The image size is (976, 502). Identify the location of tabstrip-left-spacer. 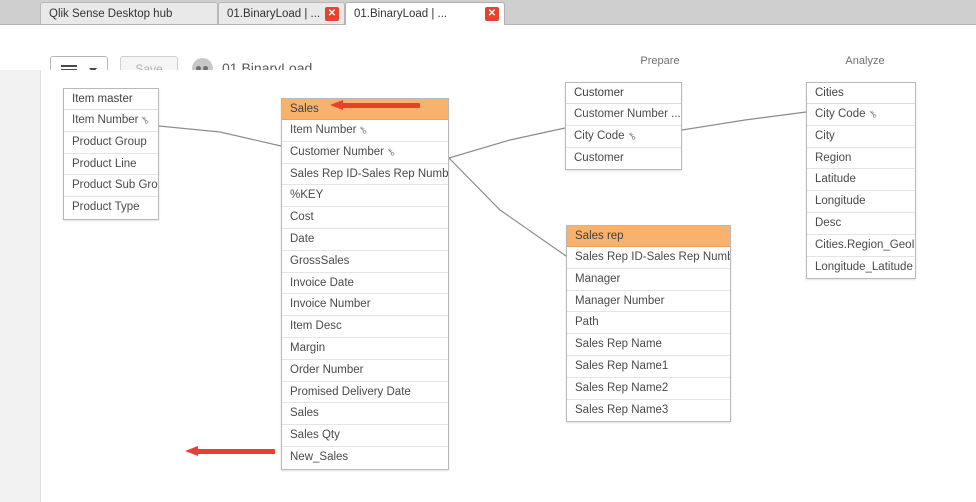
(20, 12).